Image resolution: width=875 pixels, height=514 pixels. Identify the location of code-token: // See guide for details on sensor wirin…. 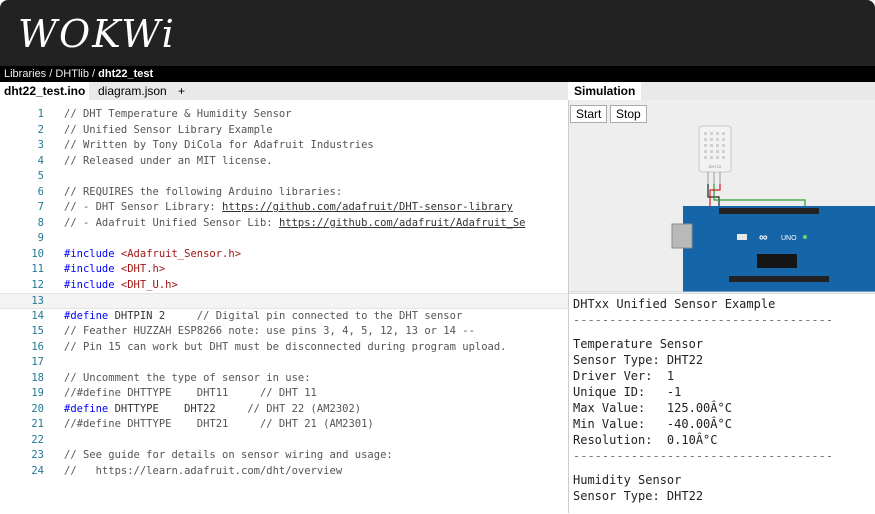
(228, 455).